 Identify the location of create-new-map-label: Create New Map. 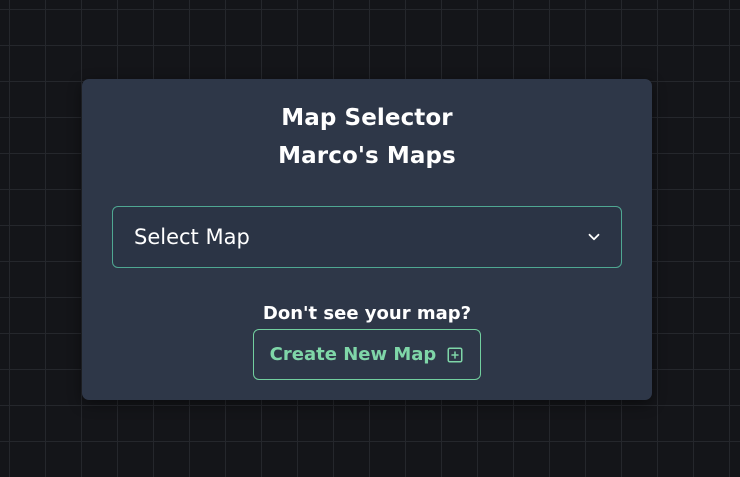
(353, 354).